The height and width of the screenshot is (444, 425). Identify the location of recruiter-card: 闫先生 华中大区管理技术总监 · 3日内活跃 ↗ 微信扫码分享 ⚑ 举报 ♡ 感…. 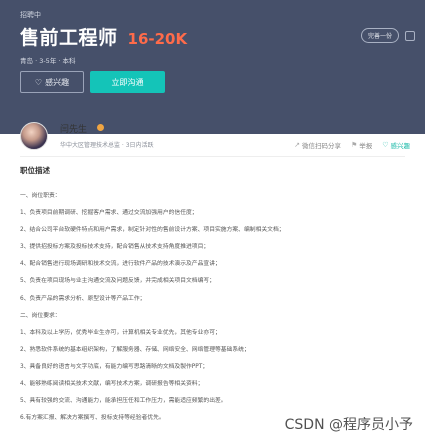
(215, 140).